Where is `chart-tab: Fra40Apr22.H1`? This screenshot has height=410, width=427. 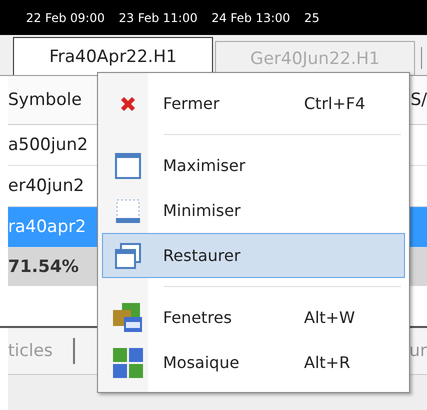
chart-tab: Fra40Apr22.H1 is located at coordinates (113, 56).